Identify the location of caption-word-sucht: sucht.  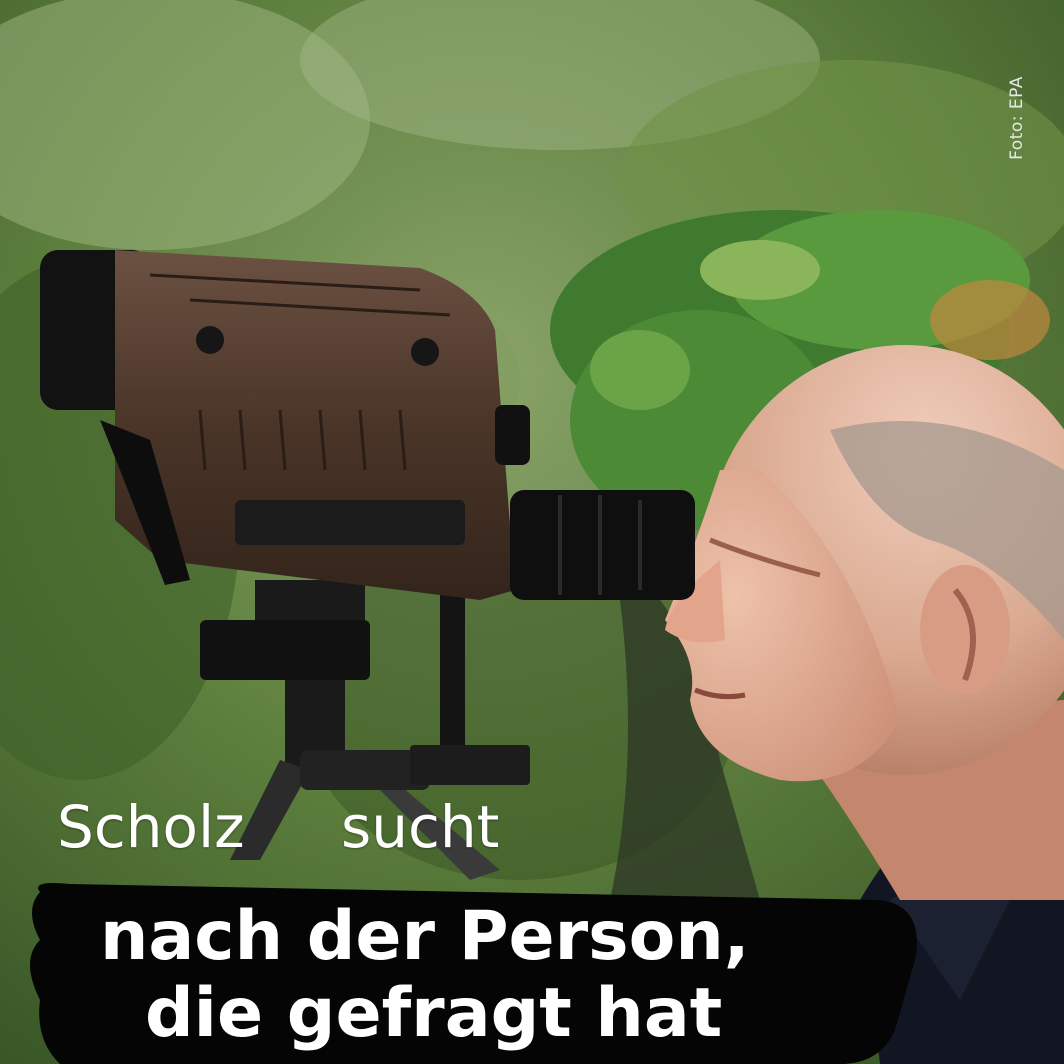
(420, 827).